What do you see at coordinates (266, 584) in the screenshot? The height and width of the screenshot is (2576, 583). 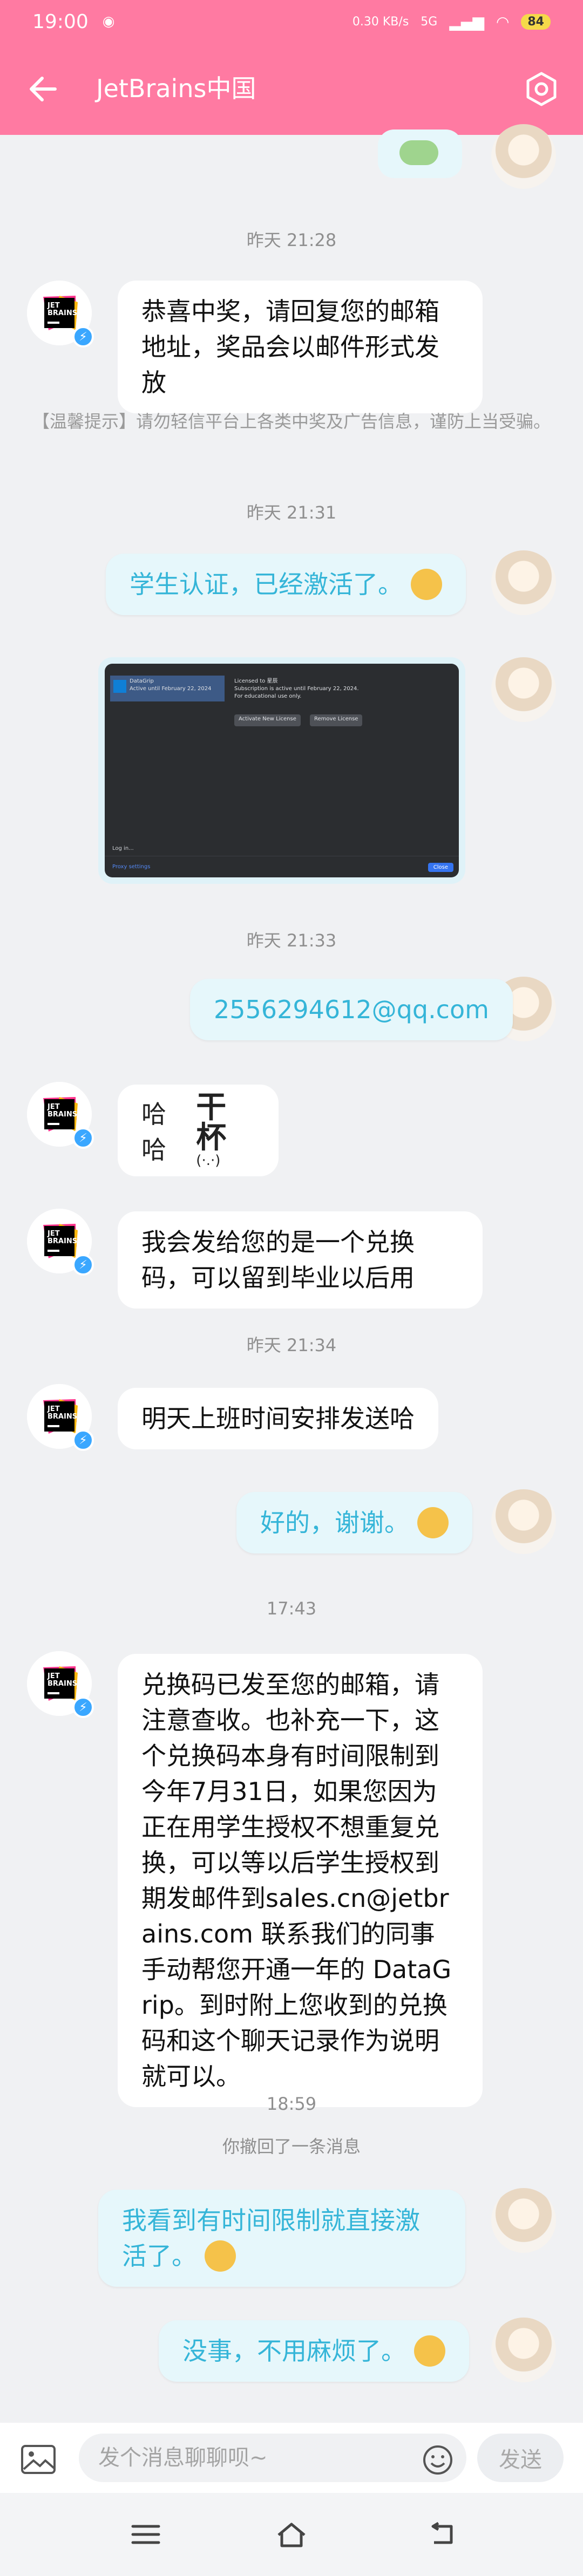 I see `message-text: 学生认证，已经激活了。` at bounding box center [266, 584].